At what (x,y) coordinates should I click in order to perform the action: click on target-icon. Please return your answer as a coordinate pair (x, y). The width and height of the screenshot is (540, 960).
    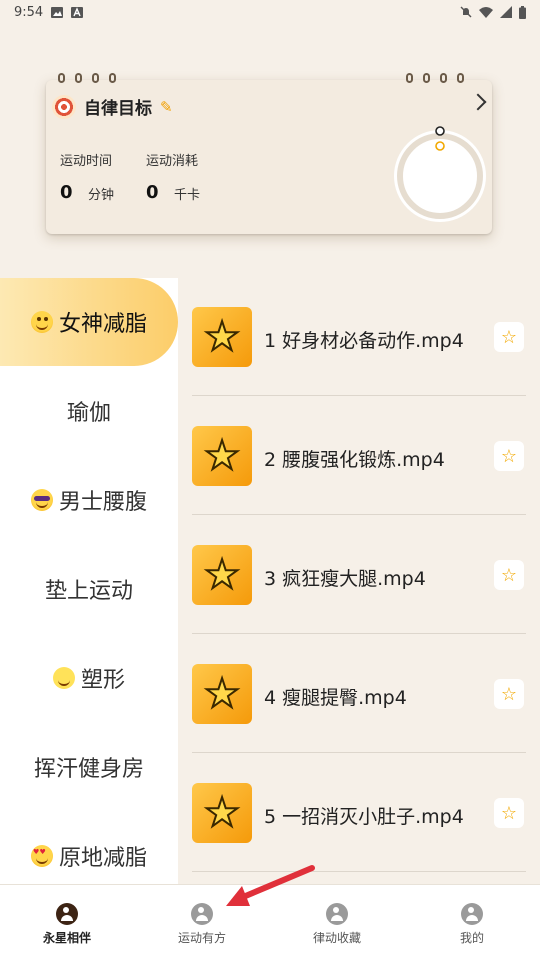
    Looking at the image, I should click on (64, 106).